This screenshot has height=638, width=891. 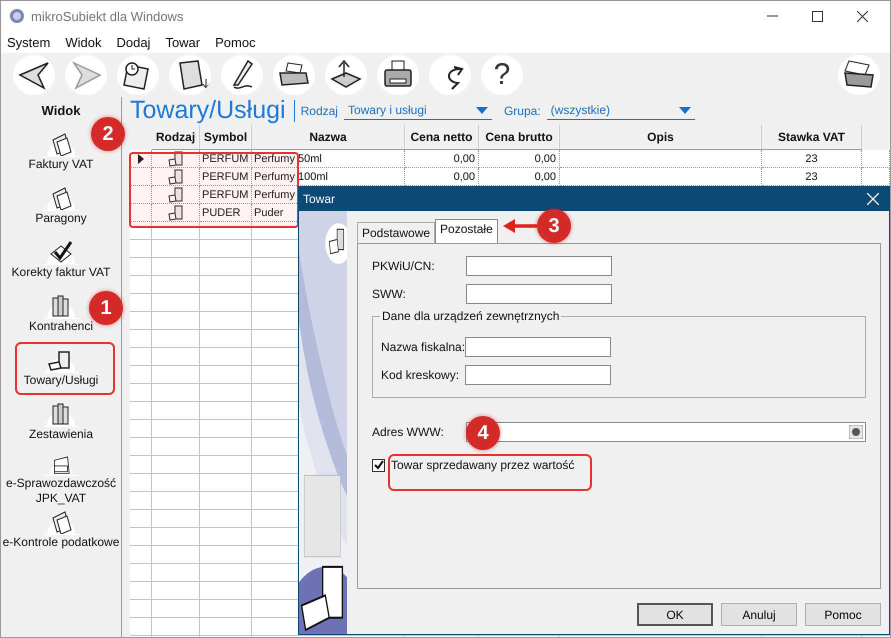 I want to click on sidebar-item: Faktury VAT, so click(x=61, y=155).